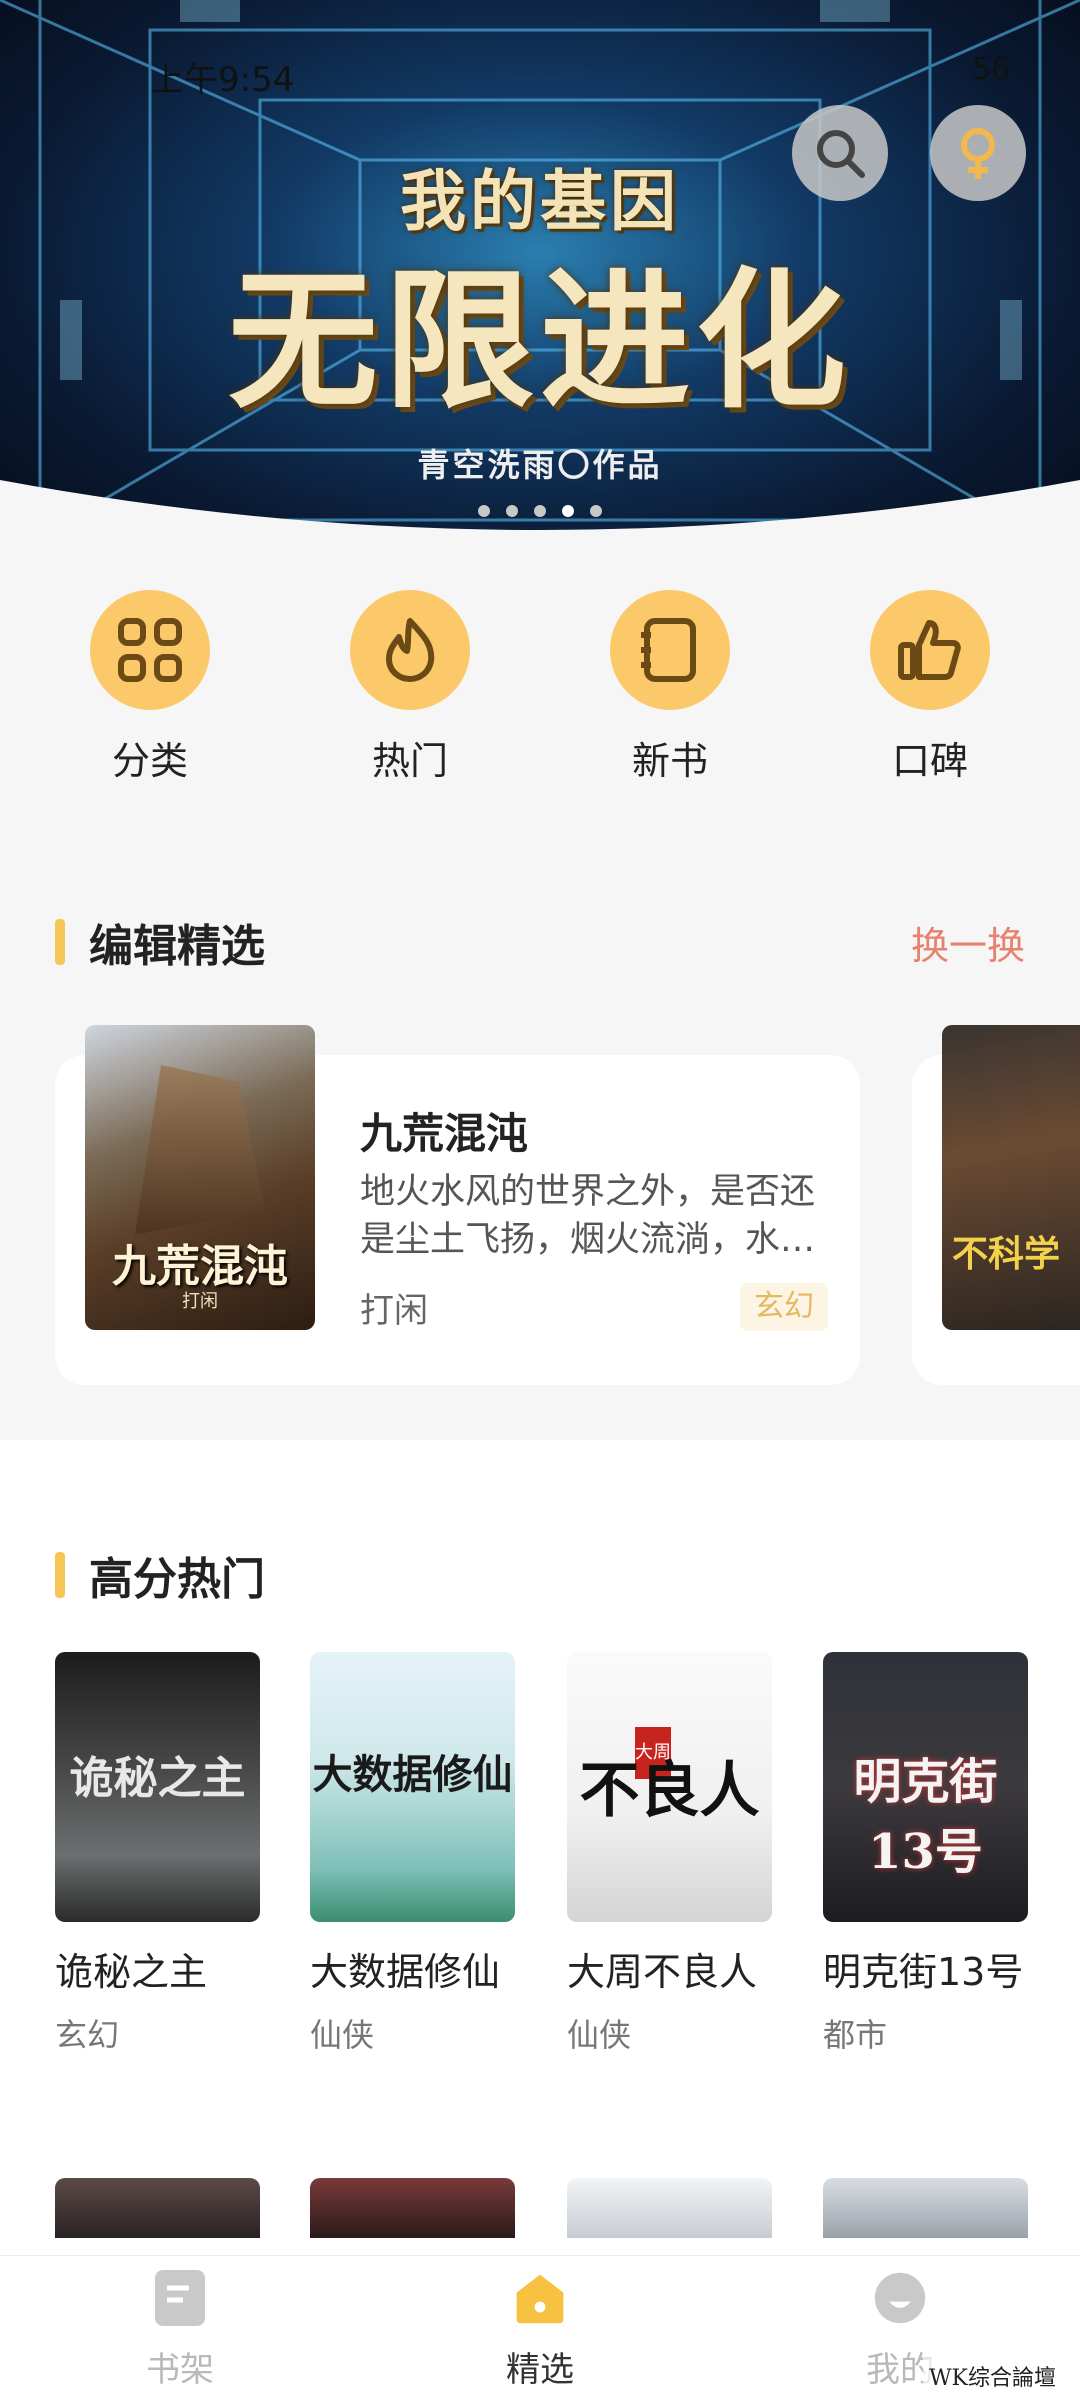  Describe the element at coordinates (131, 1972) in the screenshot. I see `book-title: 诡秘之主` at that location.